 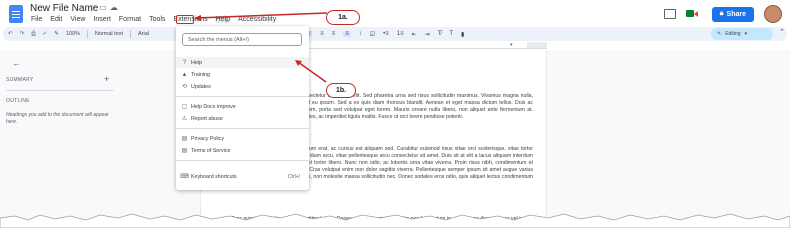 I want to click on menu-item-label: Privacy Policy, so click(x=207, y=138).